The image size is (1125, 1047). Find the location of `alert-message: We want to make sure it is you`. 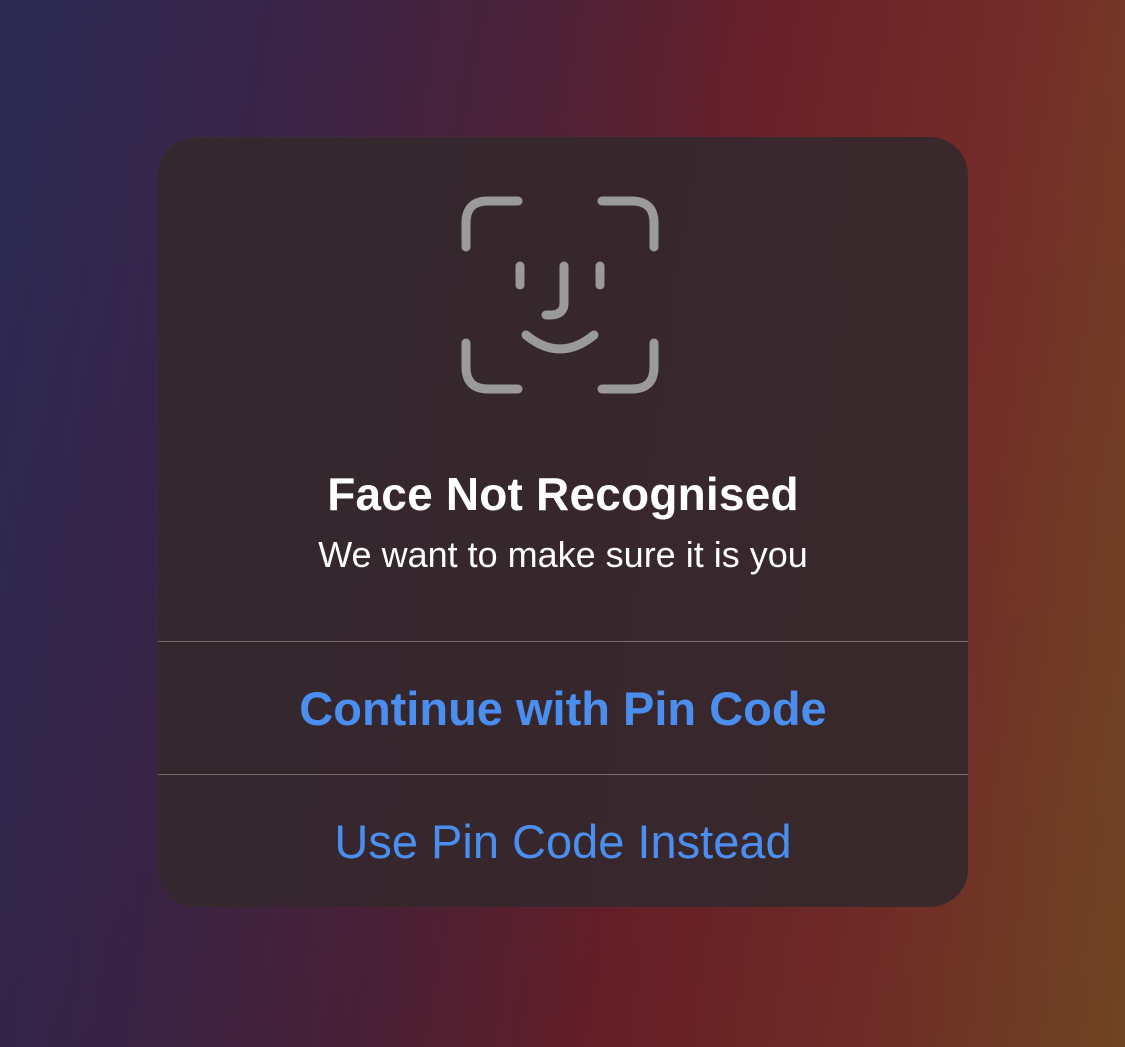

alert-message: We want to make sure it is you is located at coordinates (563, 554).